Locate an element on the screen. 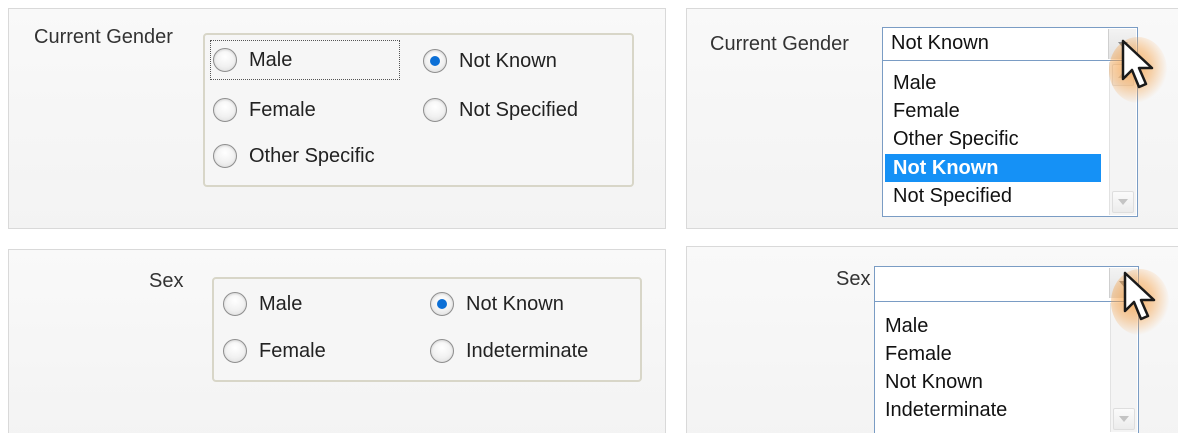 Image resolution: width=1178 pixels, height=433 pixels. gender-radio-not-specified: Not Specified is located at coordinates (500, 110).